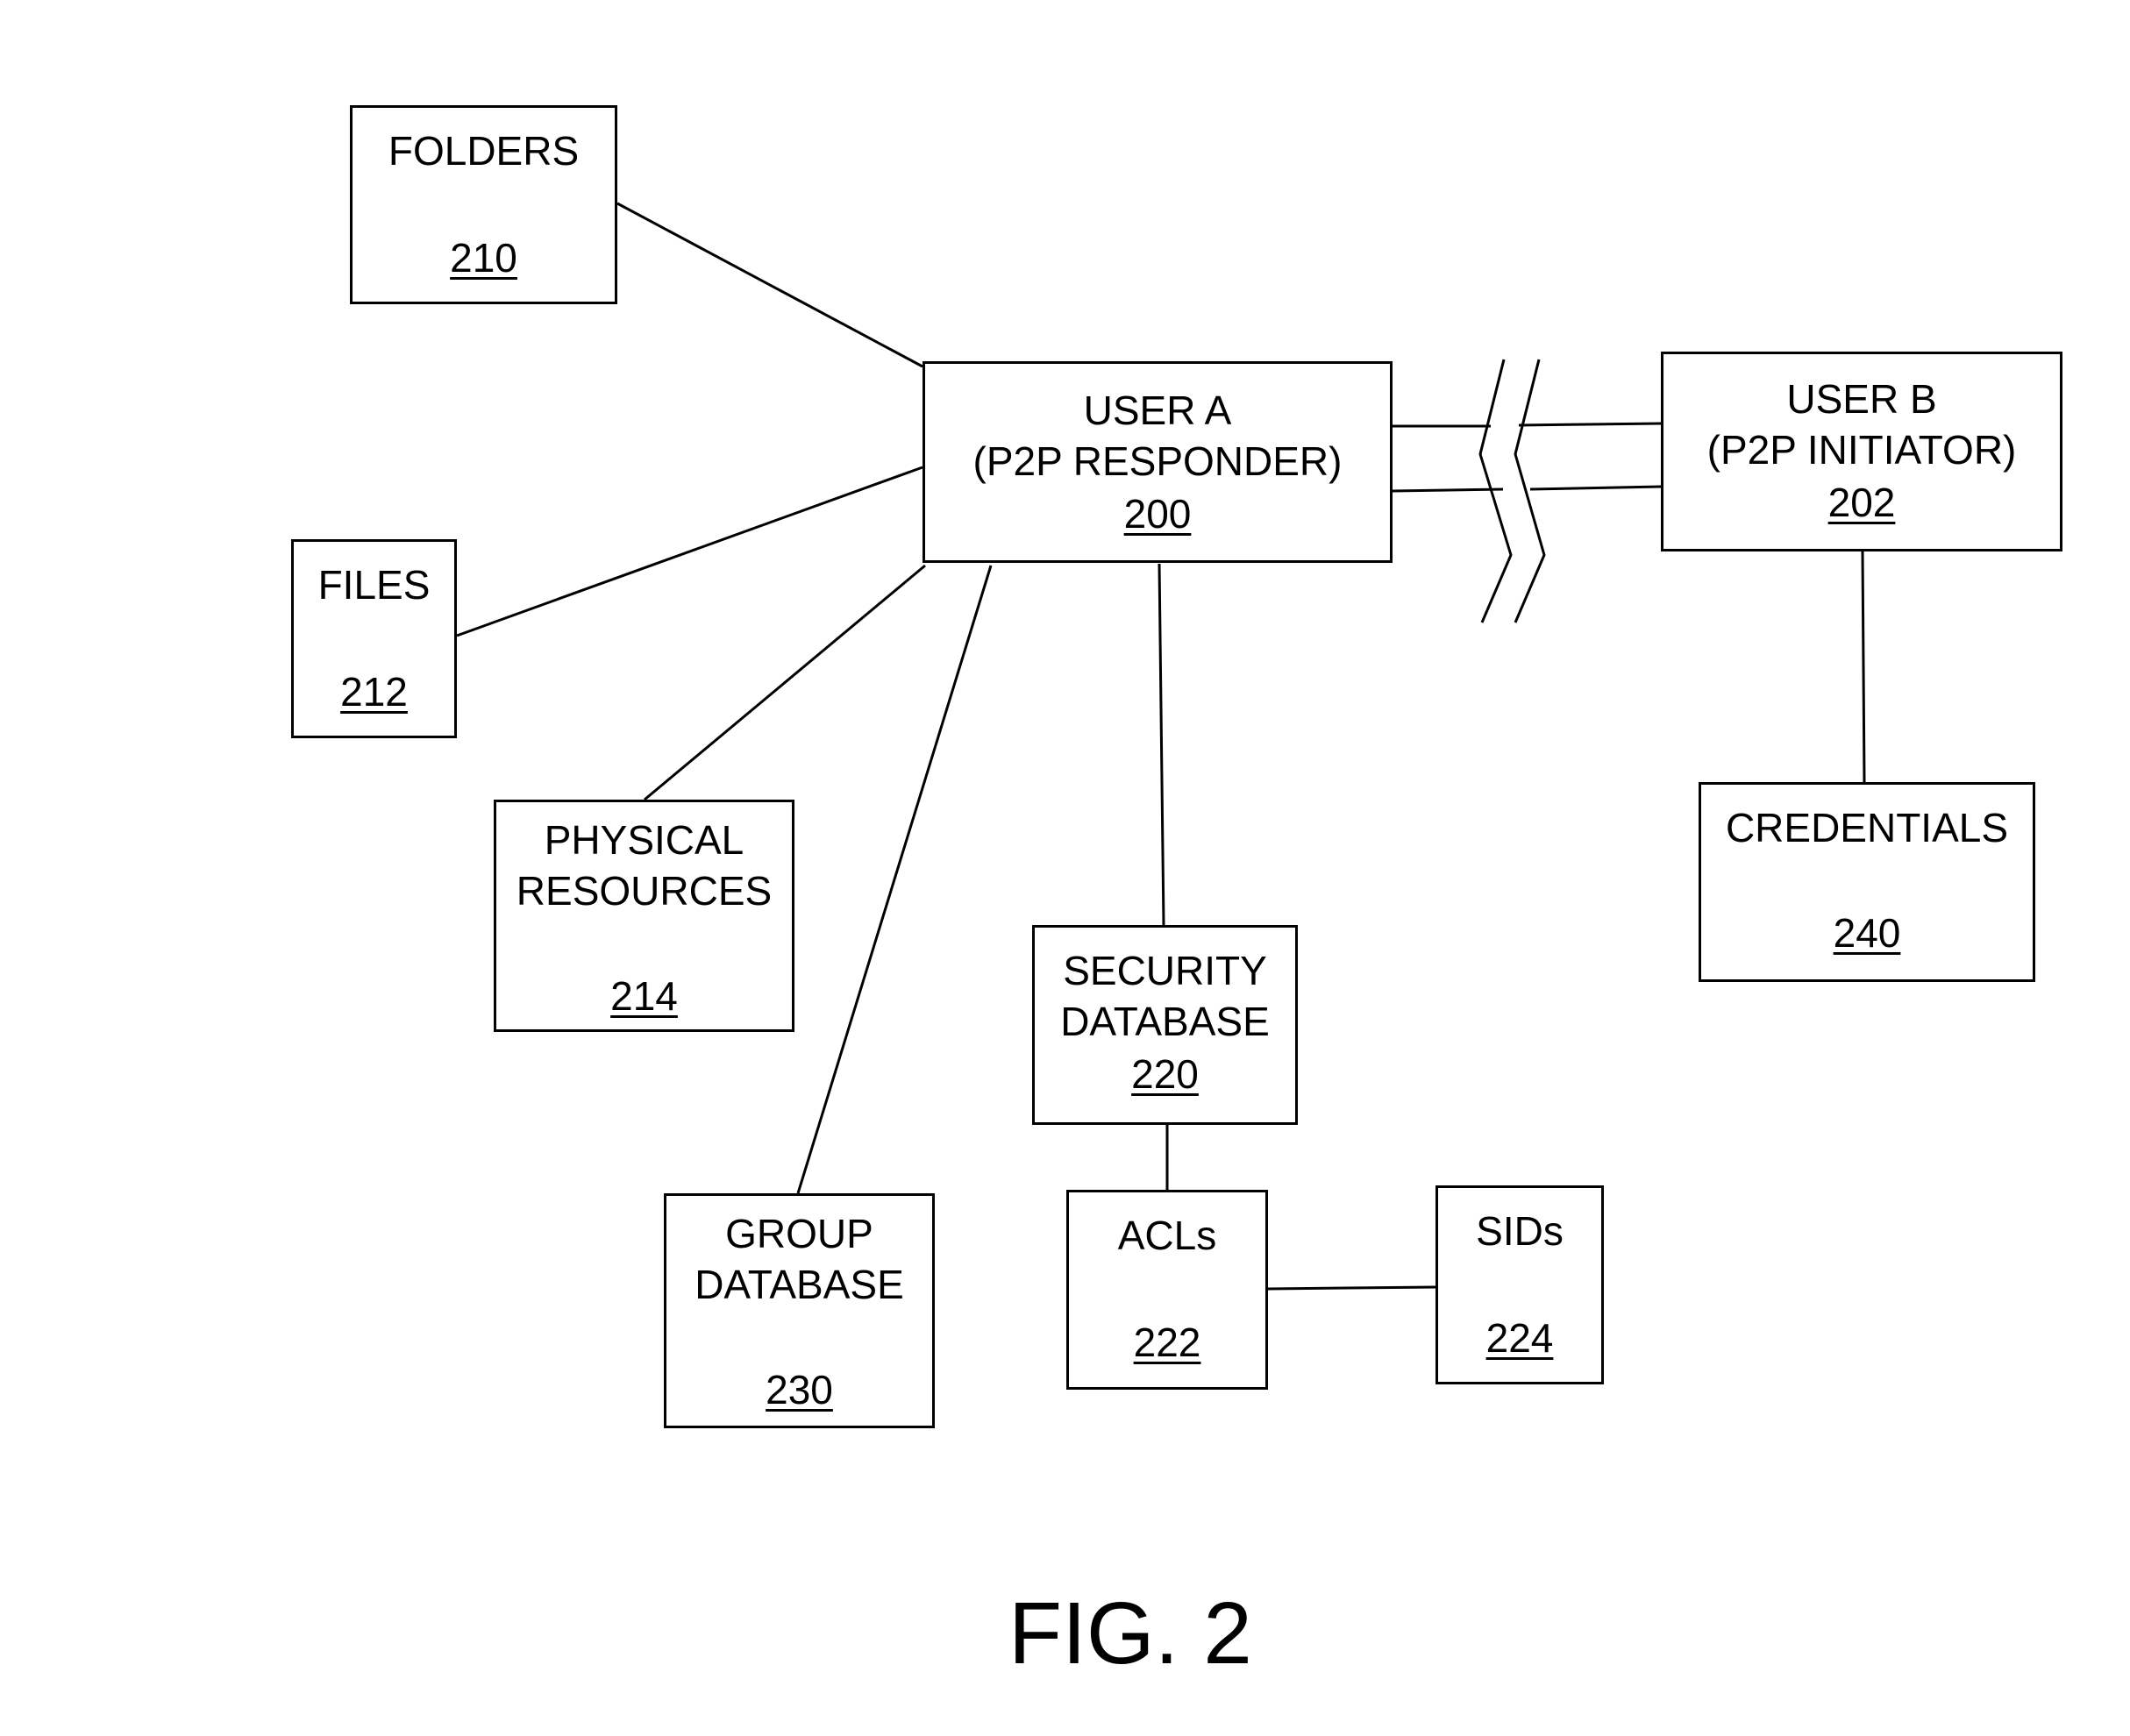 This screenshot has width=2130, height=1736. What do you see at coordinates (483, 258) in the screenshot?
I see `node-ref-number: 210` at bounding box center [483, 258].